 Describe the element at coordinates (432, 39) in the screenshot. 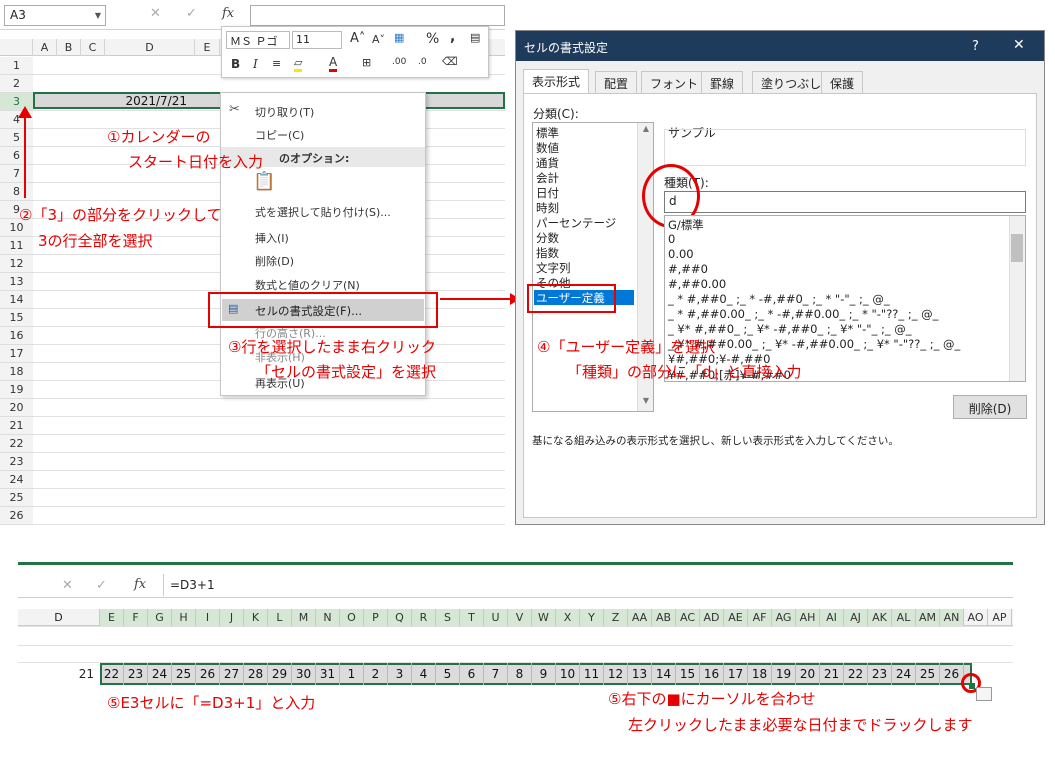

I see `percent-icon: %` at that location.